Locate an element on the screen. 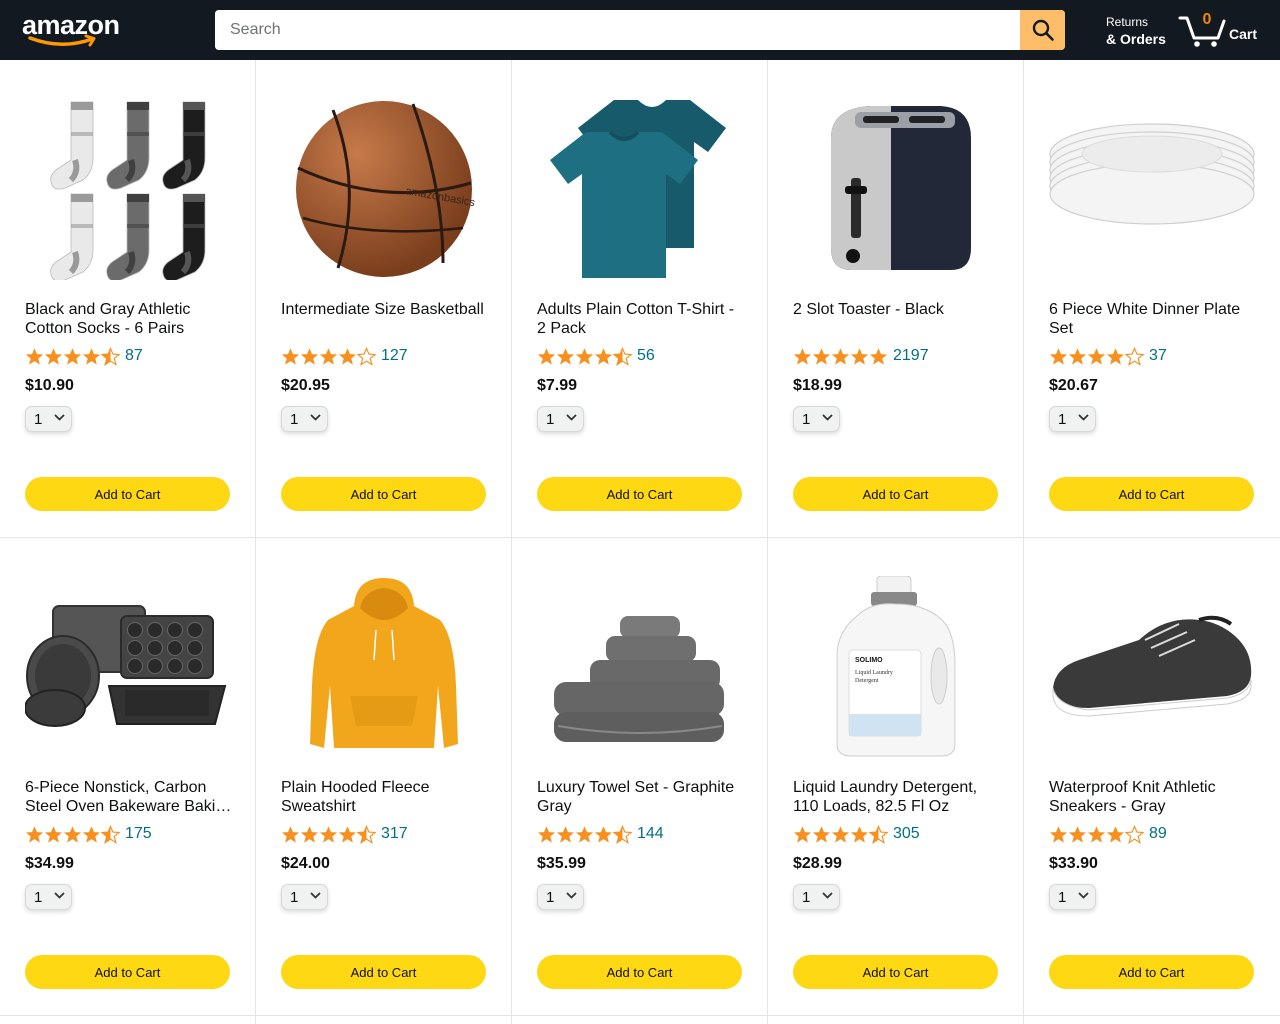  review-count-link: 87 is located at coordinates (134, 356).